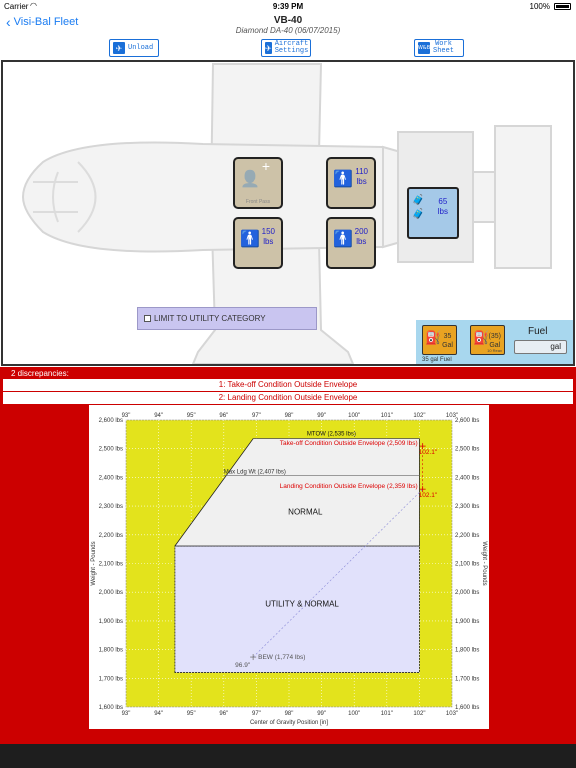 This screenshot has width=576, height=768. Describe the element at coordinates (288, 756) in the screenshot. I see `bottom-bar` at that location.